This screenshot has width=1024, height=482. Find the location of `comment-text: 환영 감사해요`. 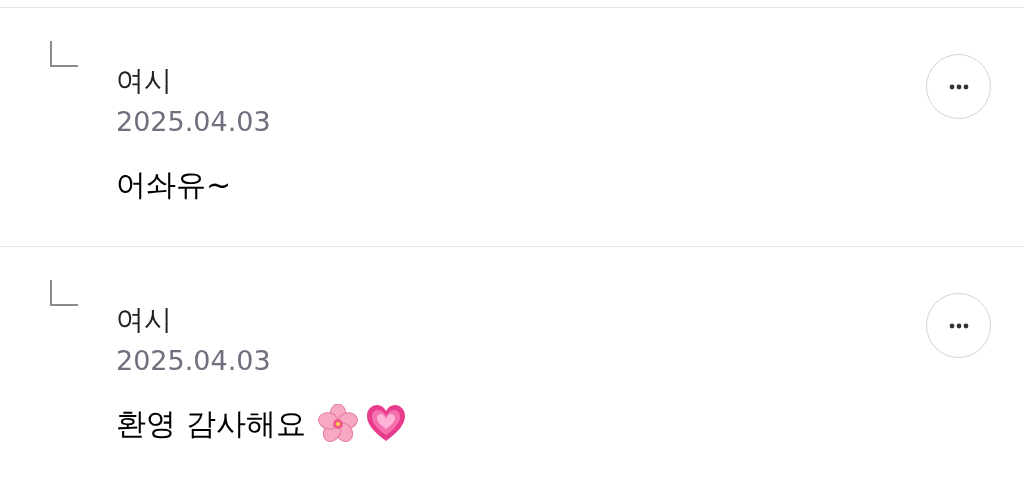

comment-text: 환영 감사해요 is located at coordinates (211, 424).